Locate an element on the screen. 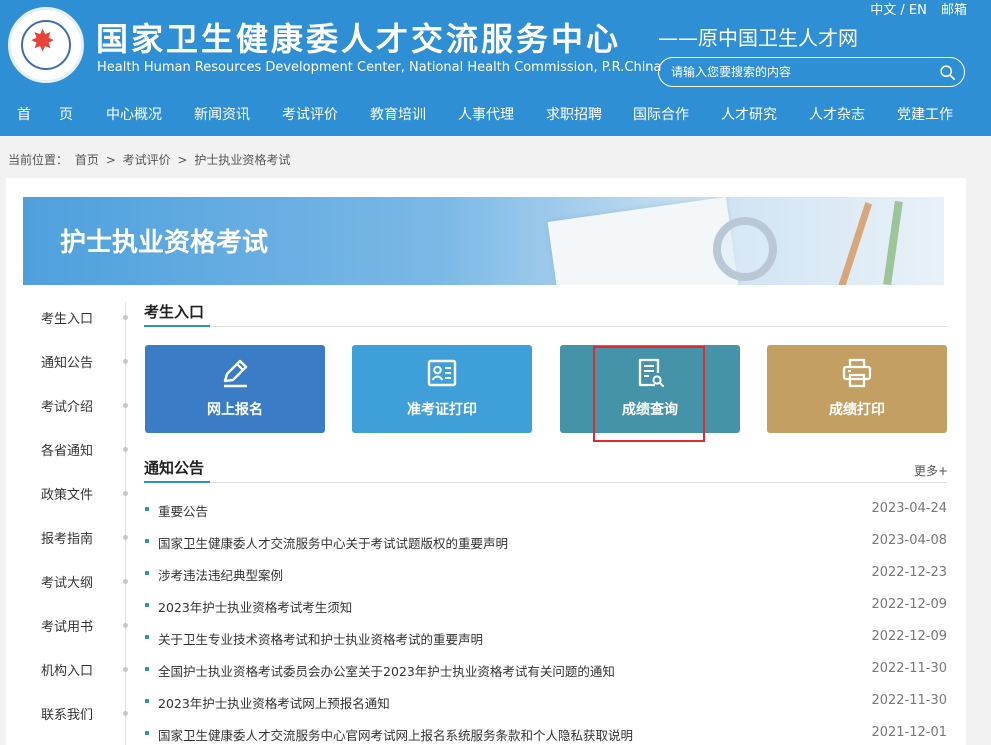  side-item-syllabus: 考试大纲 is located at coordinates (67, 581).